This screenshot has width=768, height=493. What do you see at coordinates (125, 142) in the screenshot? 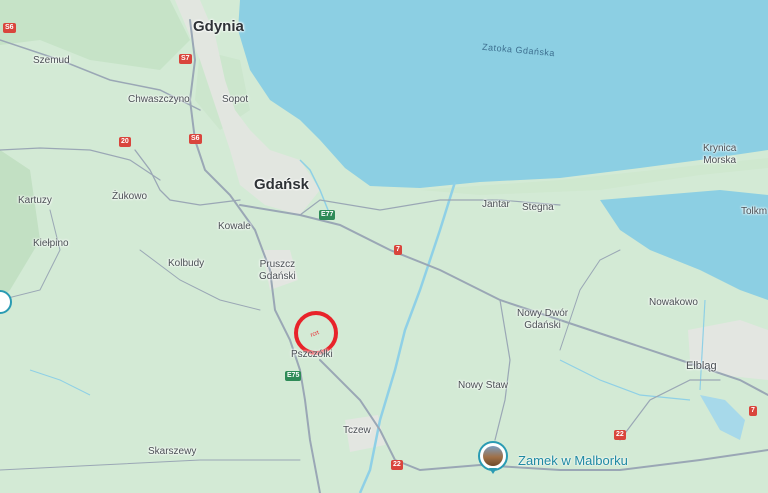
I see `road-shield-20: 20` at bounding box center [125, 142].